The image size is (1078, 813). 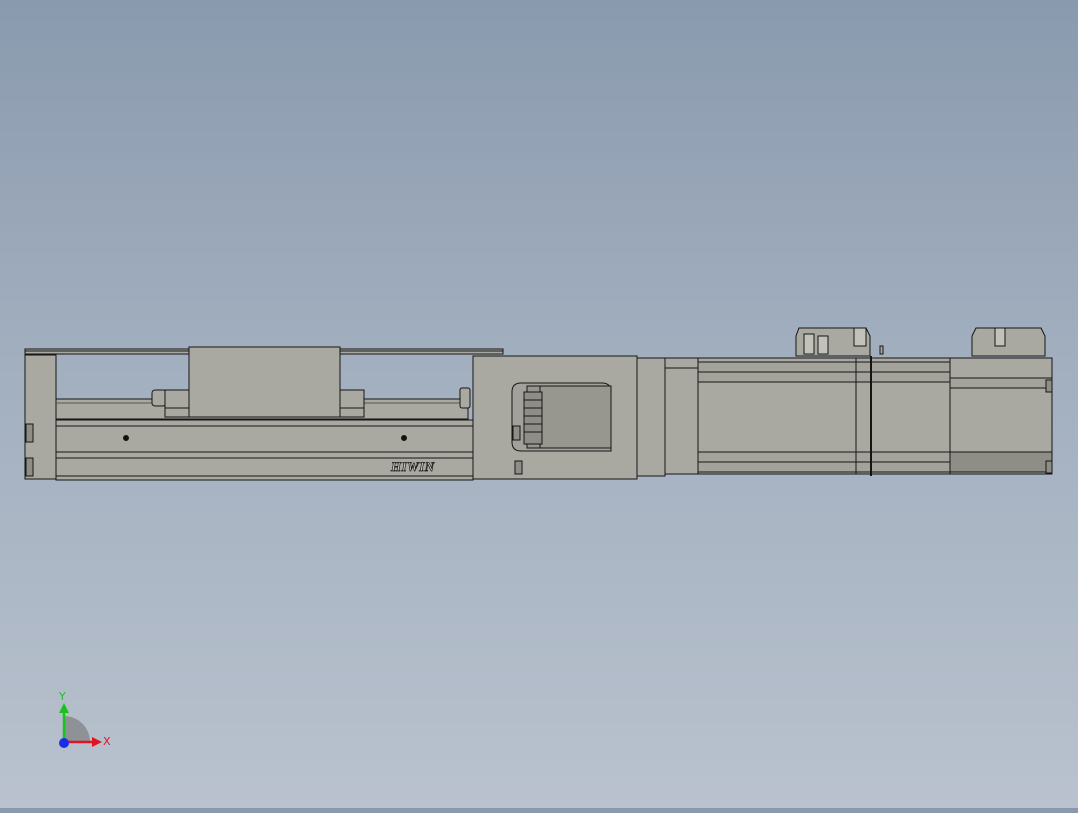 I want to click on encoder-connector, so click(x=1008, y=342).